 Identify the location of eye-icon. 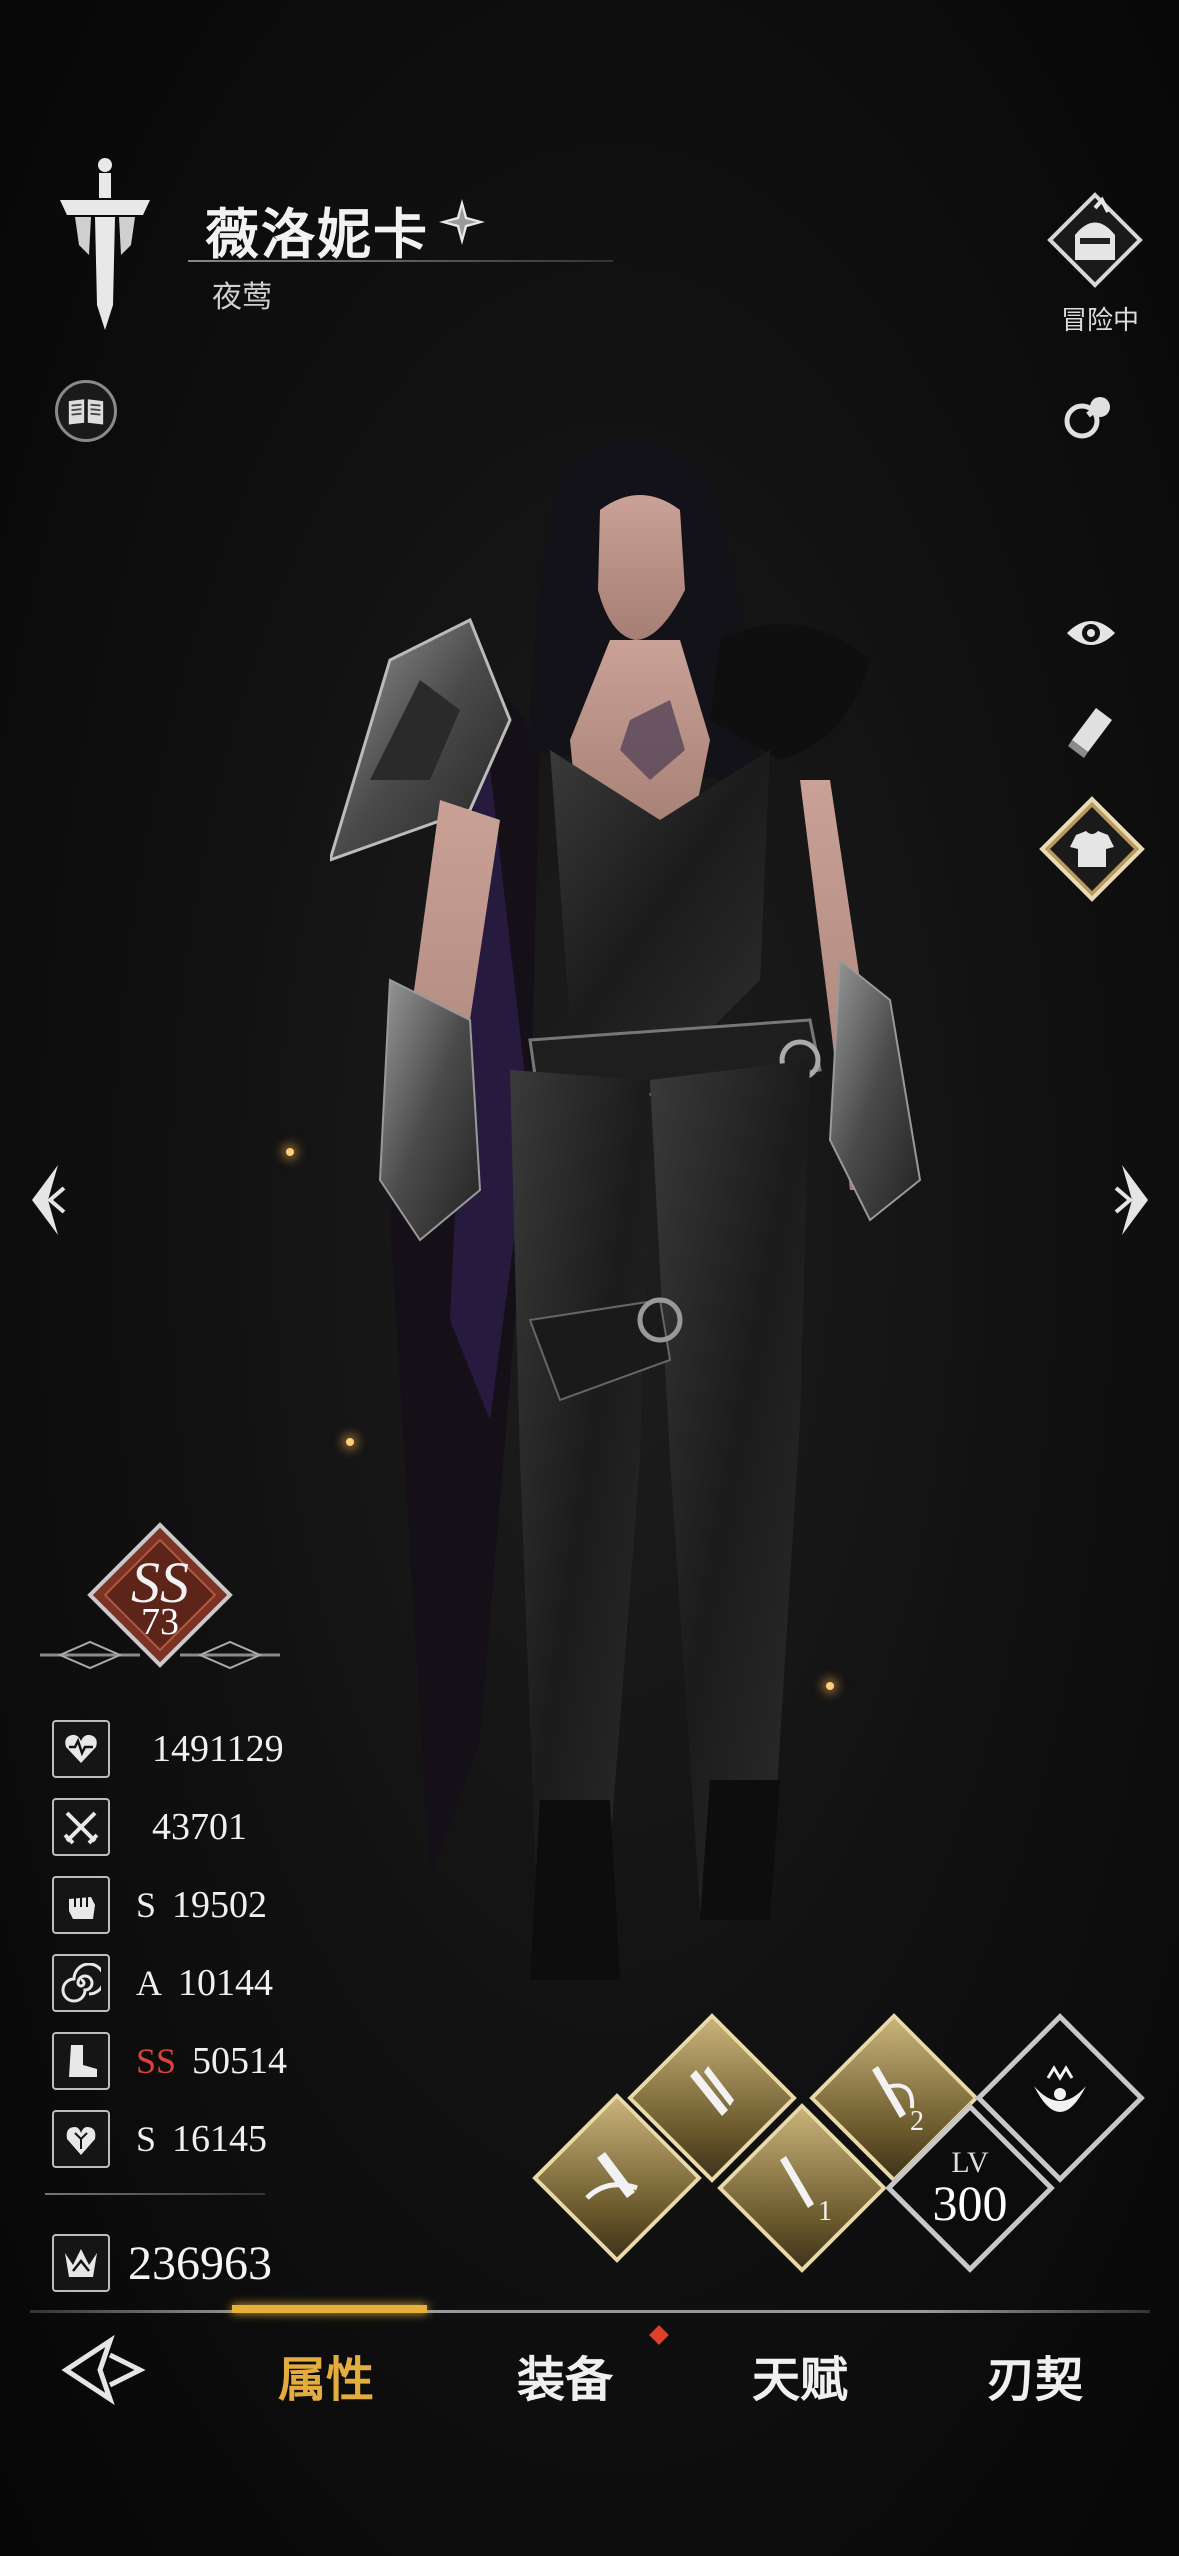
(1091, 633).